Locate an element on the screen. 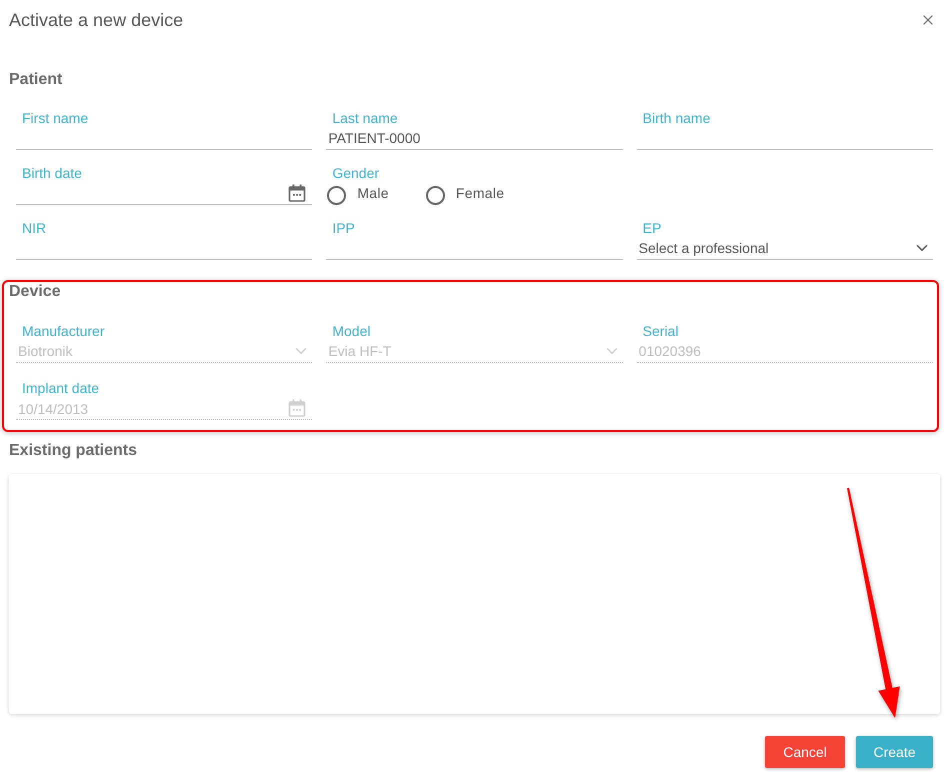  date-field is located at coordinates (164, 193).